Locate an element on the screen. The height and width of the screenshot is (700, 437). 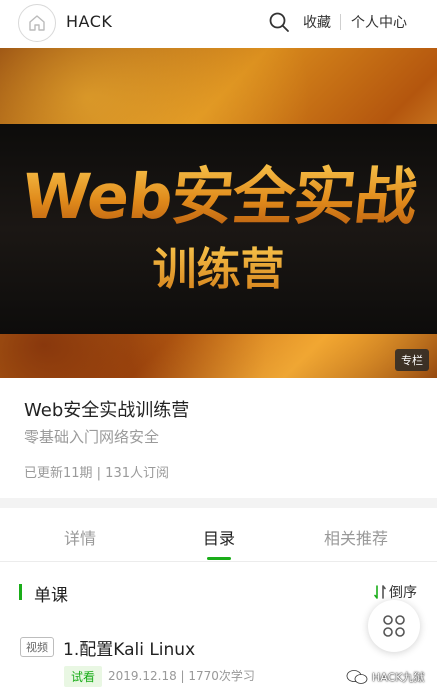
grid-menu-icon is located at coordinates (394, 626).